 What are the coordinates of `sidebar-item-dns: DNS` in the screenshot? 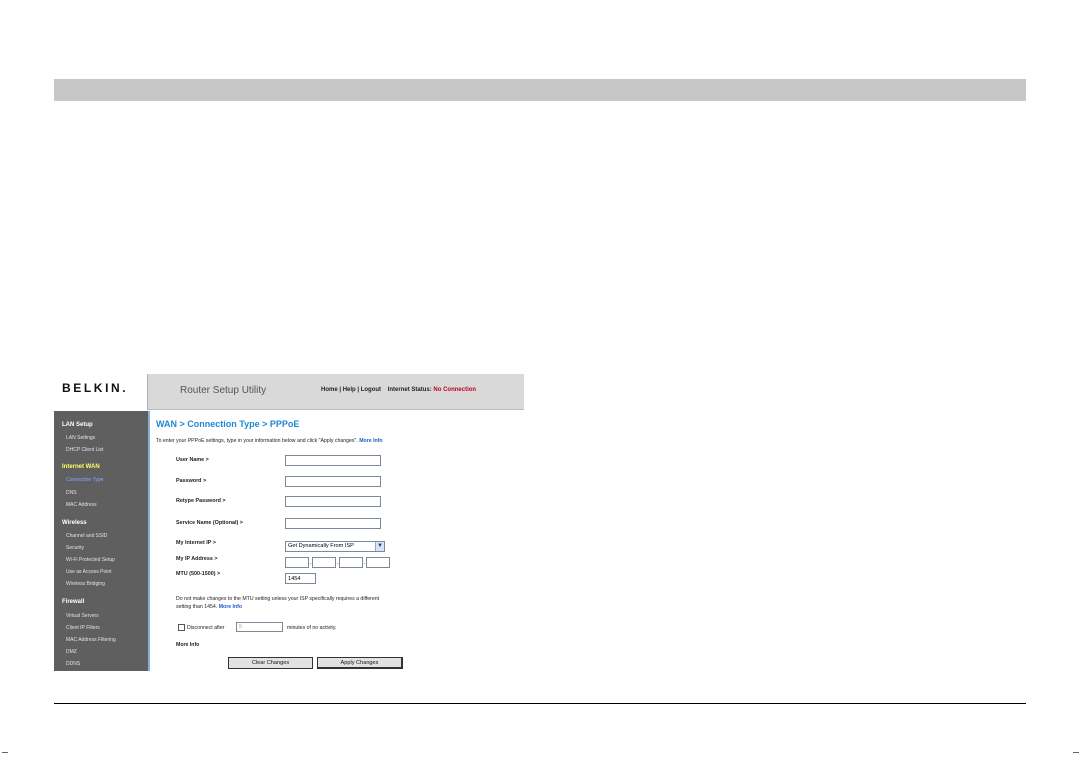 It's located at (71, 493).